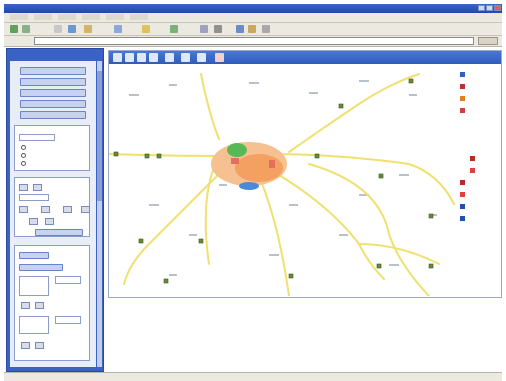  I want to click on map-legend, so click(478, 171).